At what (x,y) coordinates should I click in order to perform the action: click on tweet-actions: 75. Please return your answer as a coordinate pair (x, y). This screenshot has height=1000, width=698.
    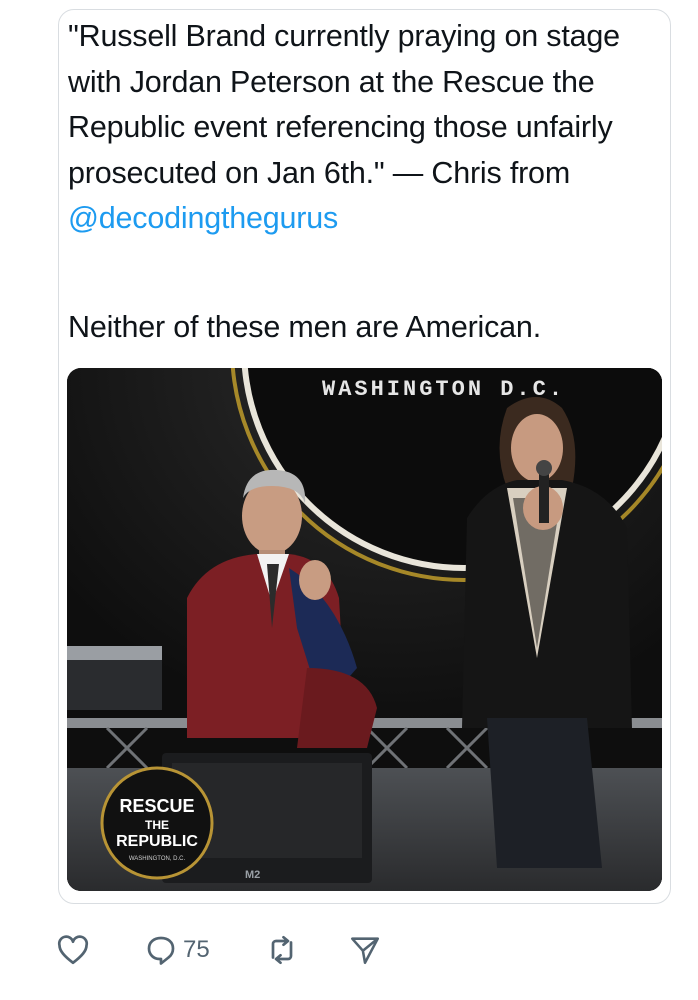
    Looking at the image, I should click on (349, 950).